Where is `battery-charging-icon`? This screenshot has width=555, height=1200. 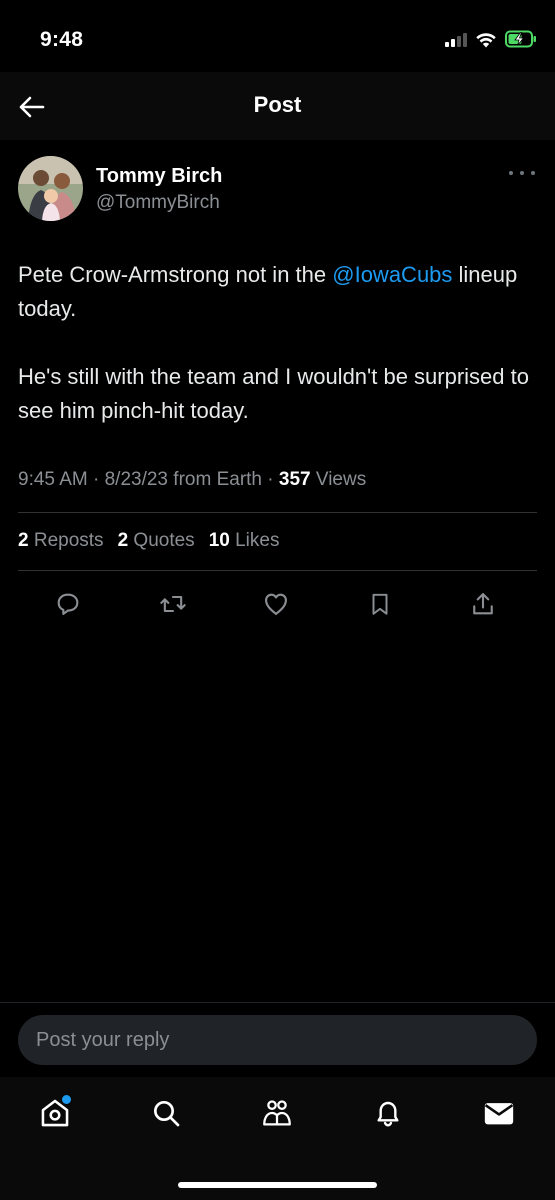
battery-charging-icon is located at coordinates (520, 39).